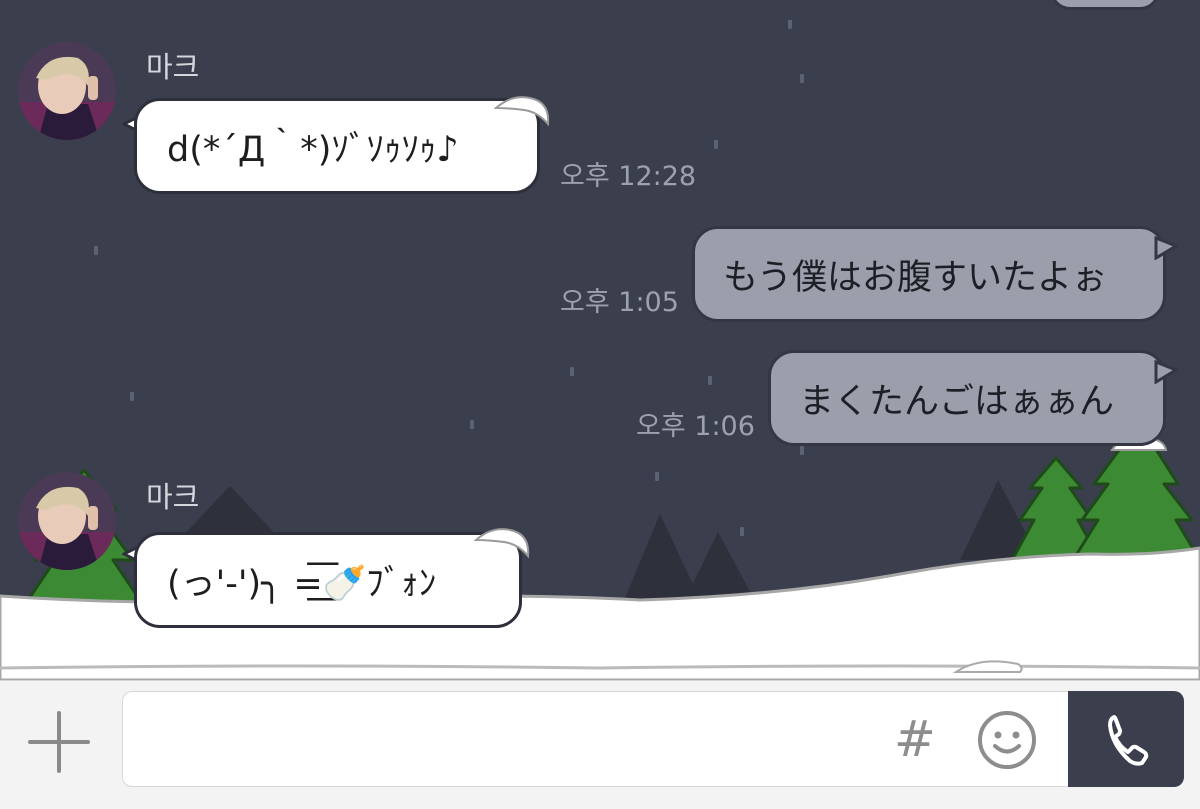  I want to click on message-bubble: まくたんごはぁぁん, so click(967, 398).